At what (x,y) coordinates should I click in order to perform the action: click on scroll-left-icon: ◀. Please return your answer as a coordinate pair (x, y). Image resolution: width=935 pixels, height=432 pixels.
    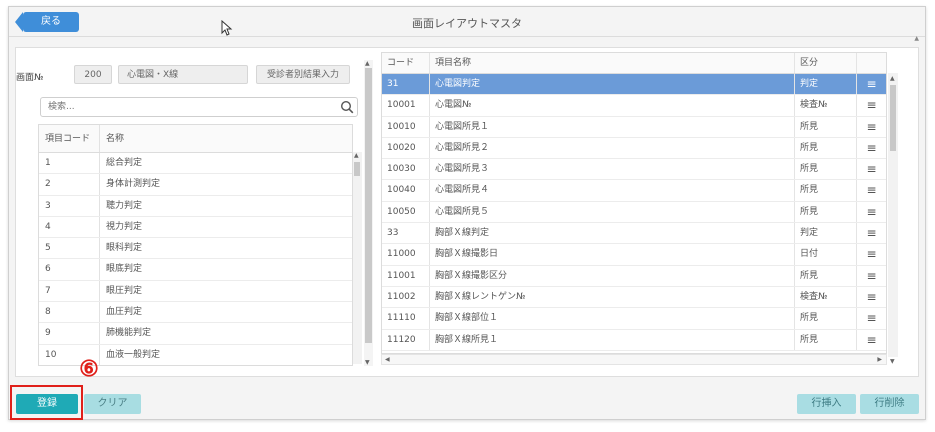
    Looking at the image, I should click on (387, 359).